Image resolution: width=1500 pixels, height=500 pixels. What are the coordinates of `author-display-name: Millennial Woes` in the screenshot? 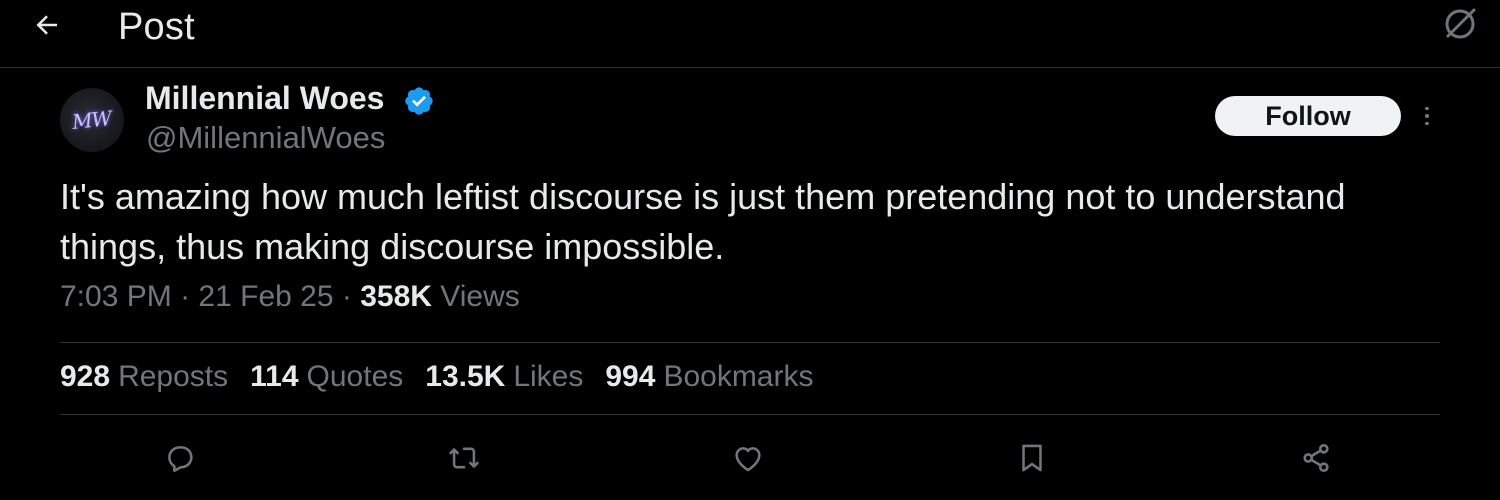 It's located at (264, 98).